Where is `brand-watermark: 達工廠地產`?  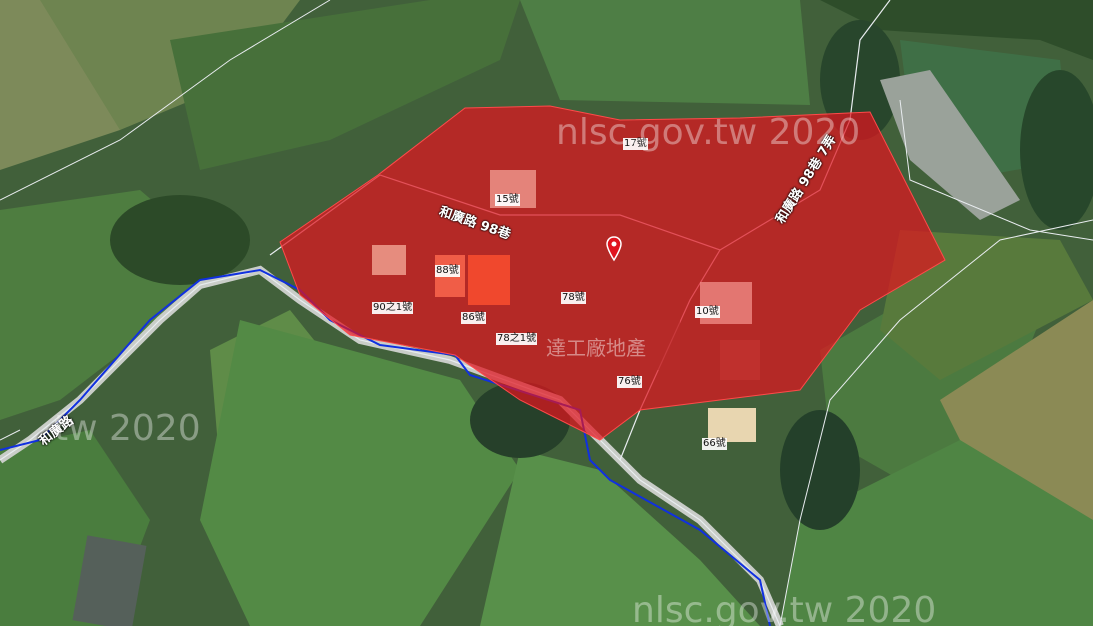 brand-watermark: 達工廠地產 is located at coordinates (596, 348).